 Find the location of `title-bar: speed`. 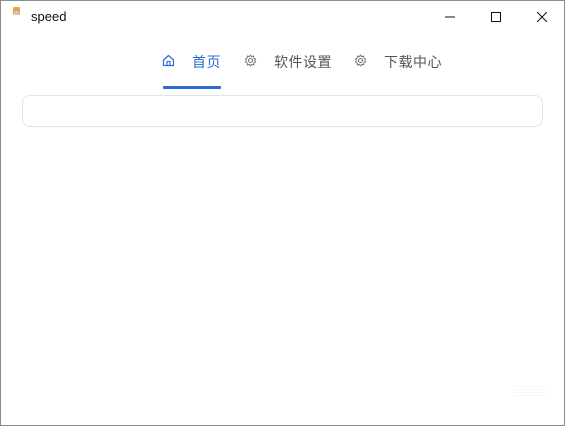

title-bar: speed is located at coordinates (282, 16).